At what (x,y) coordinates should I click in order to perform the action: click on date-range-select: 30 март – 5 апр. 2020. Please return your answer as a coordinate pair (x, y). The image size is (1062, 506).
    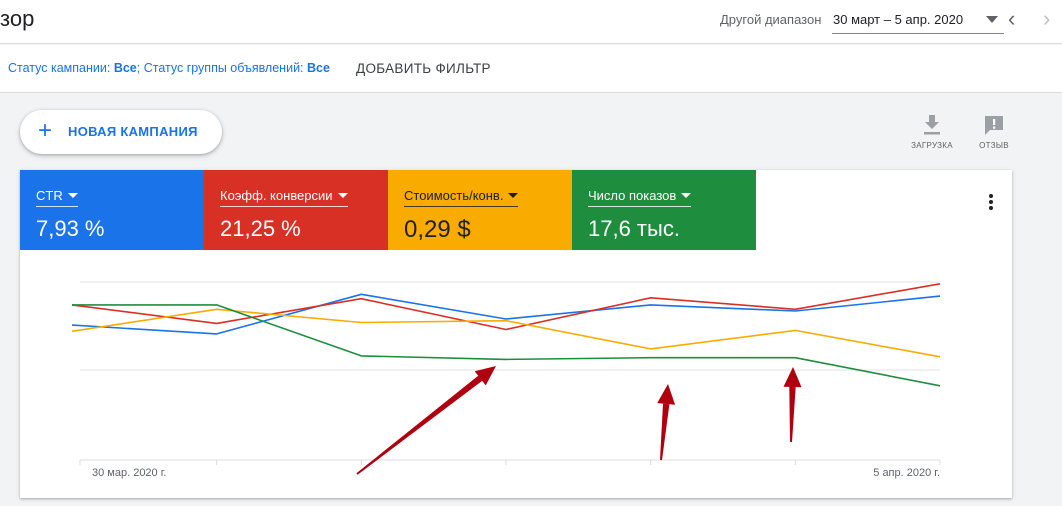
    Looking at the image, I should click on (918, 20).